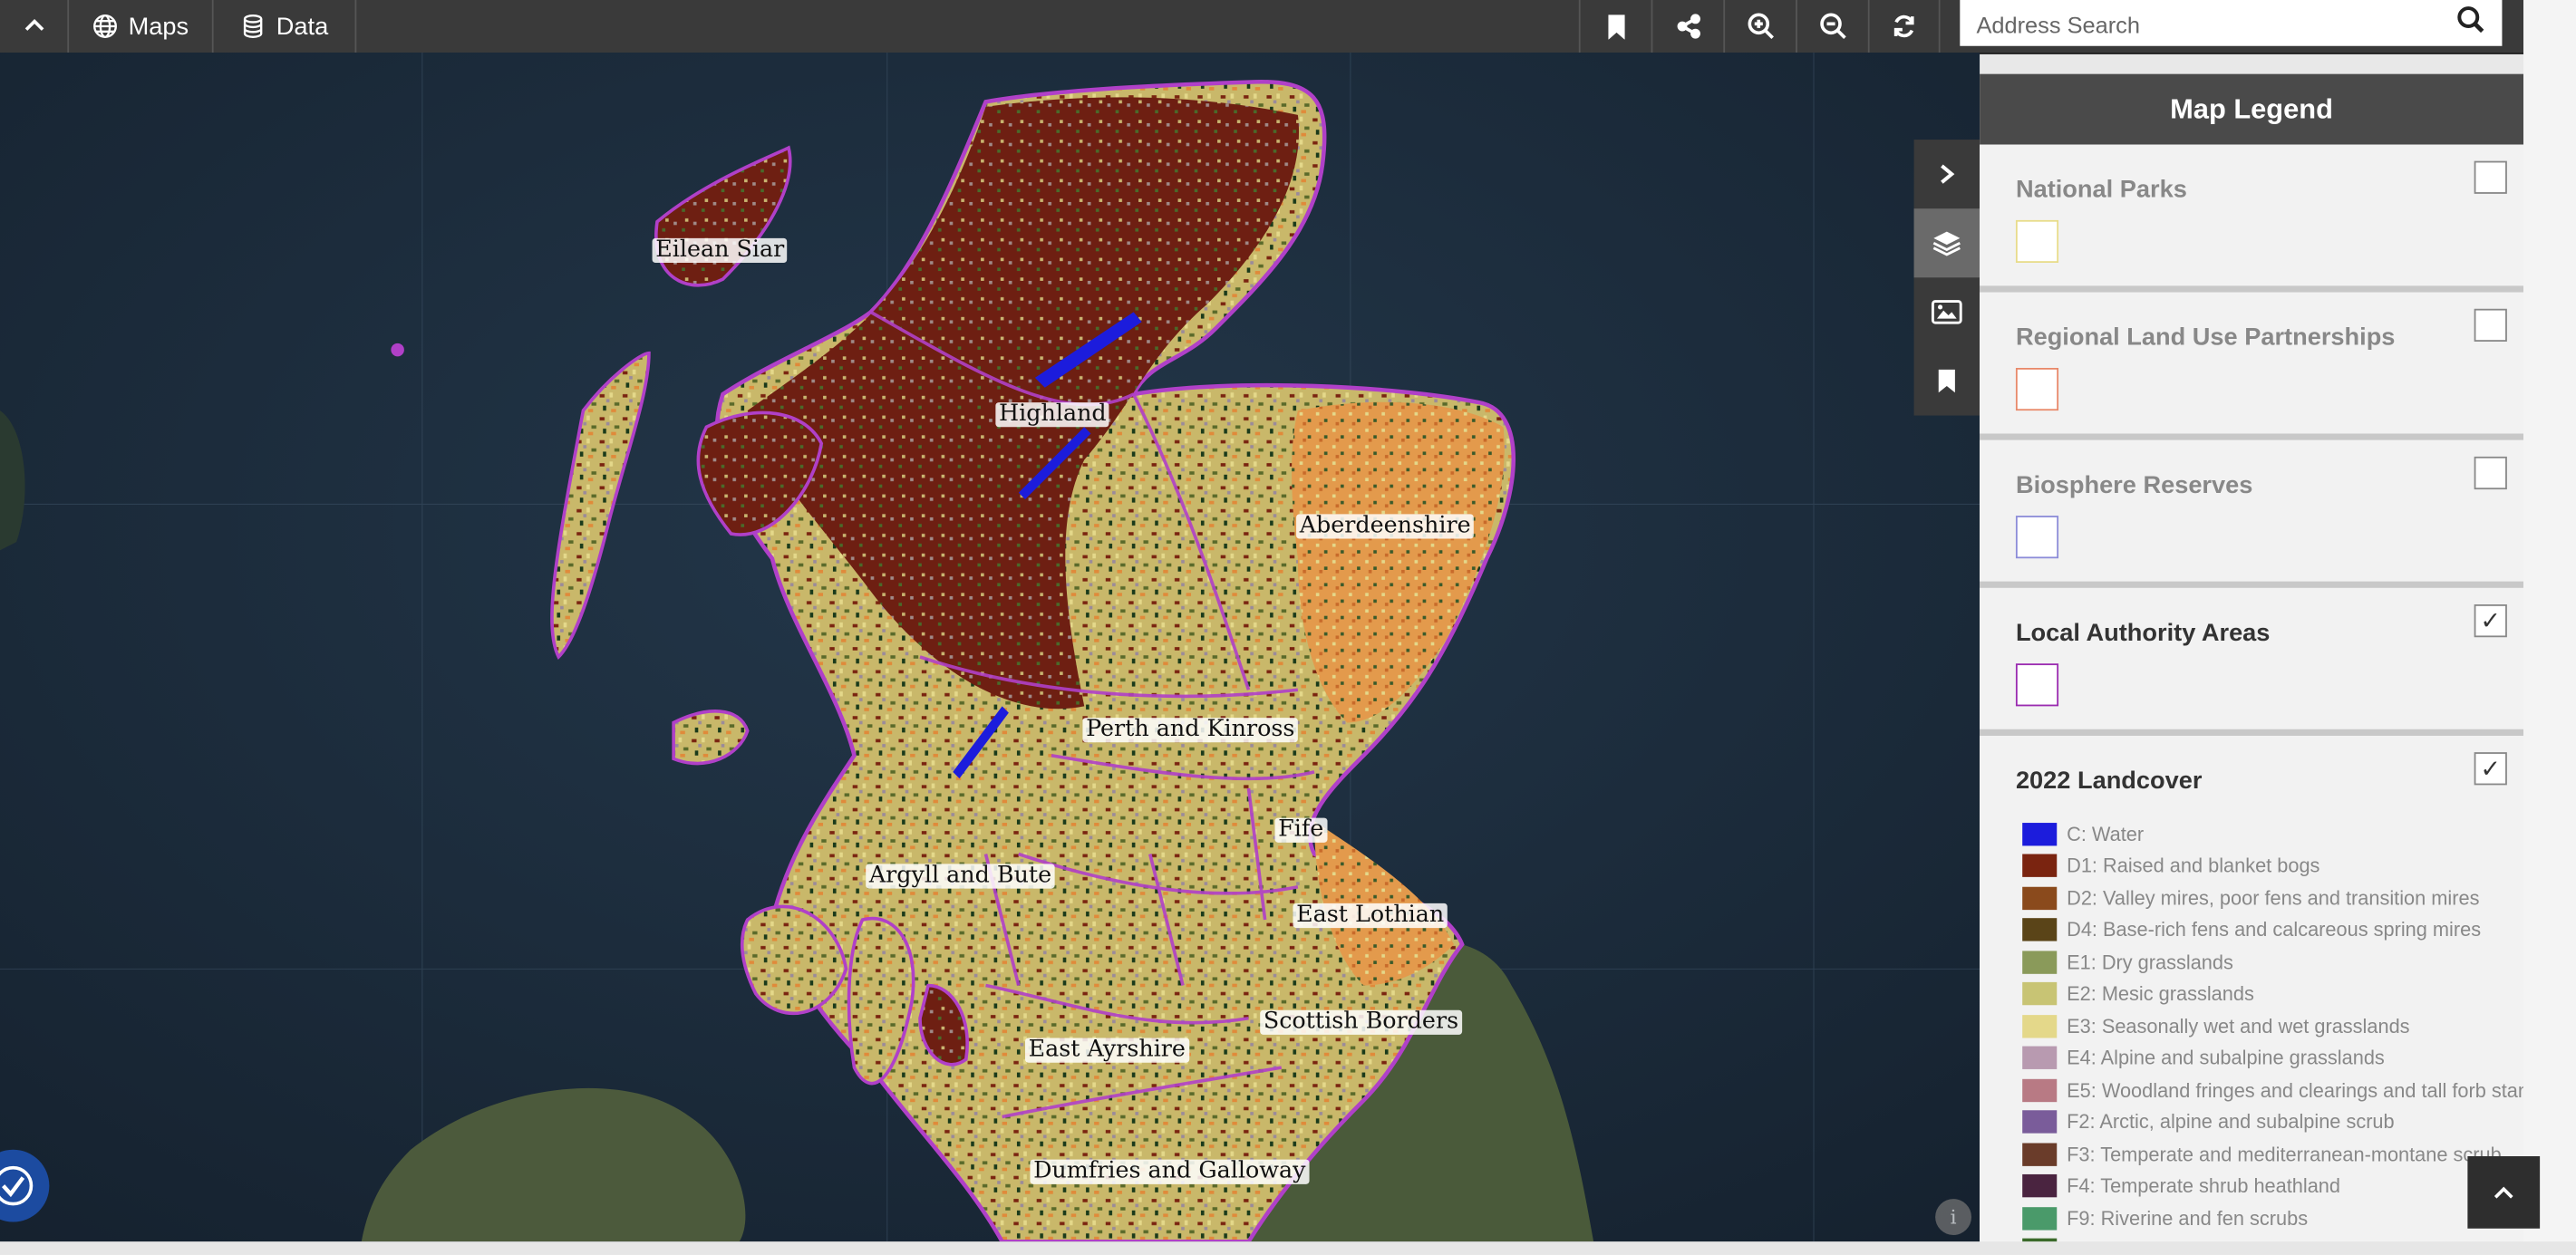 The image size is (2576, 1255). What do you see at coordinates (2101, 189) in the screenshot?
I see `layer-name: National Parks` at bounding box center [2101, 189].